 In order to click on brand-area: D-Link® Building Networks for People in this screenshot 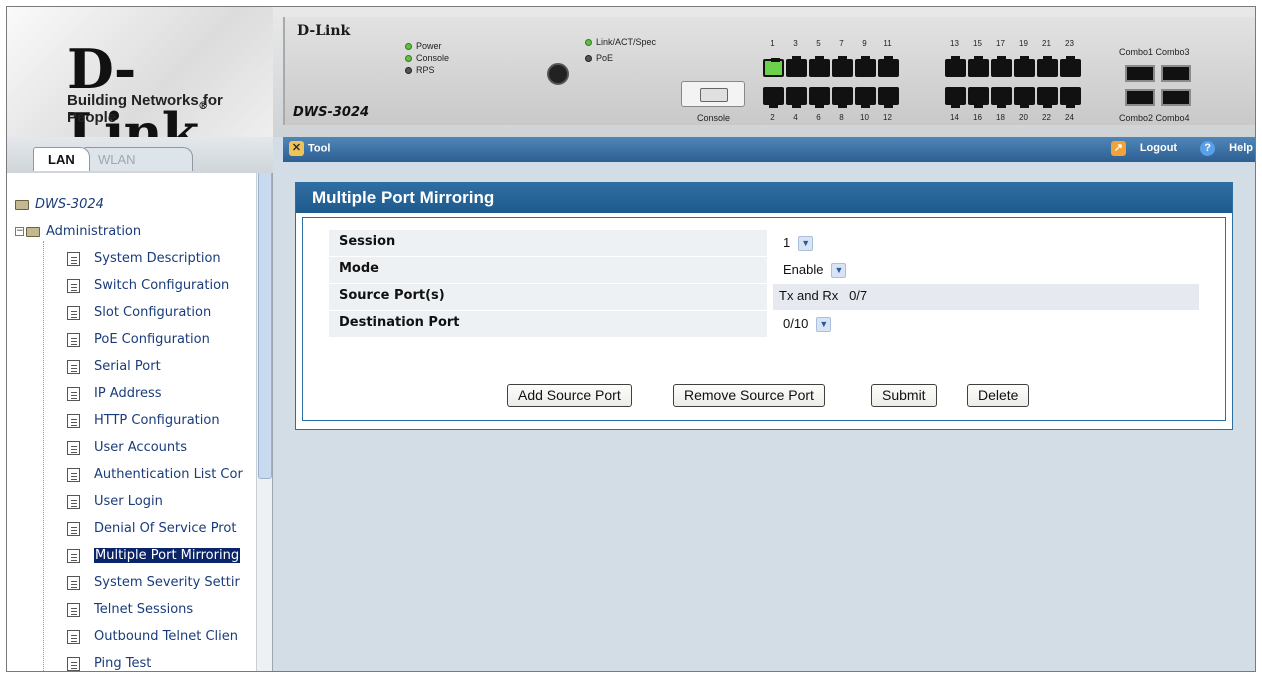, I will do `click(140, 86)`.